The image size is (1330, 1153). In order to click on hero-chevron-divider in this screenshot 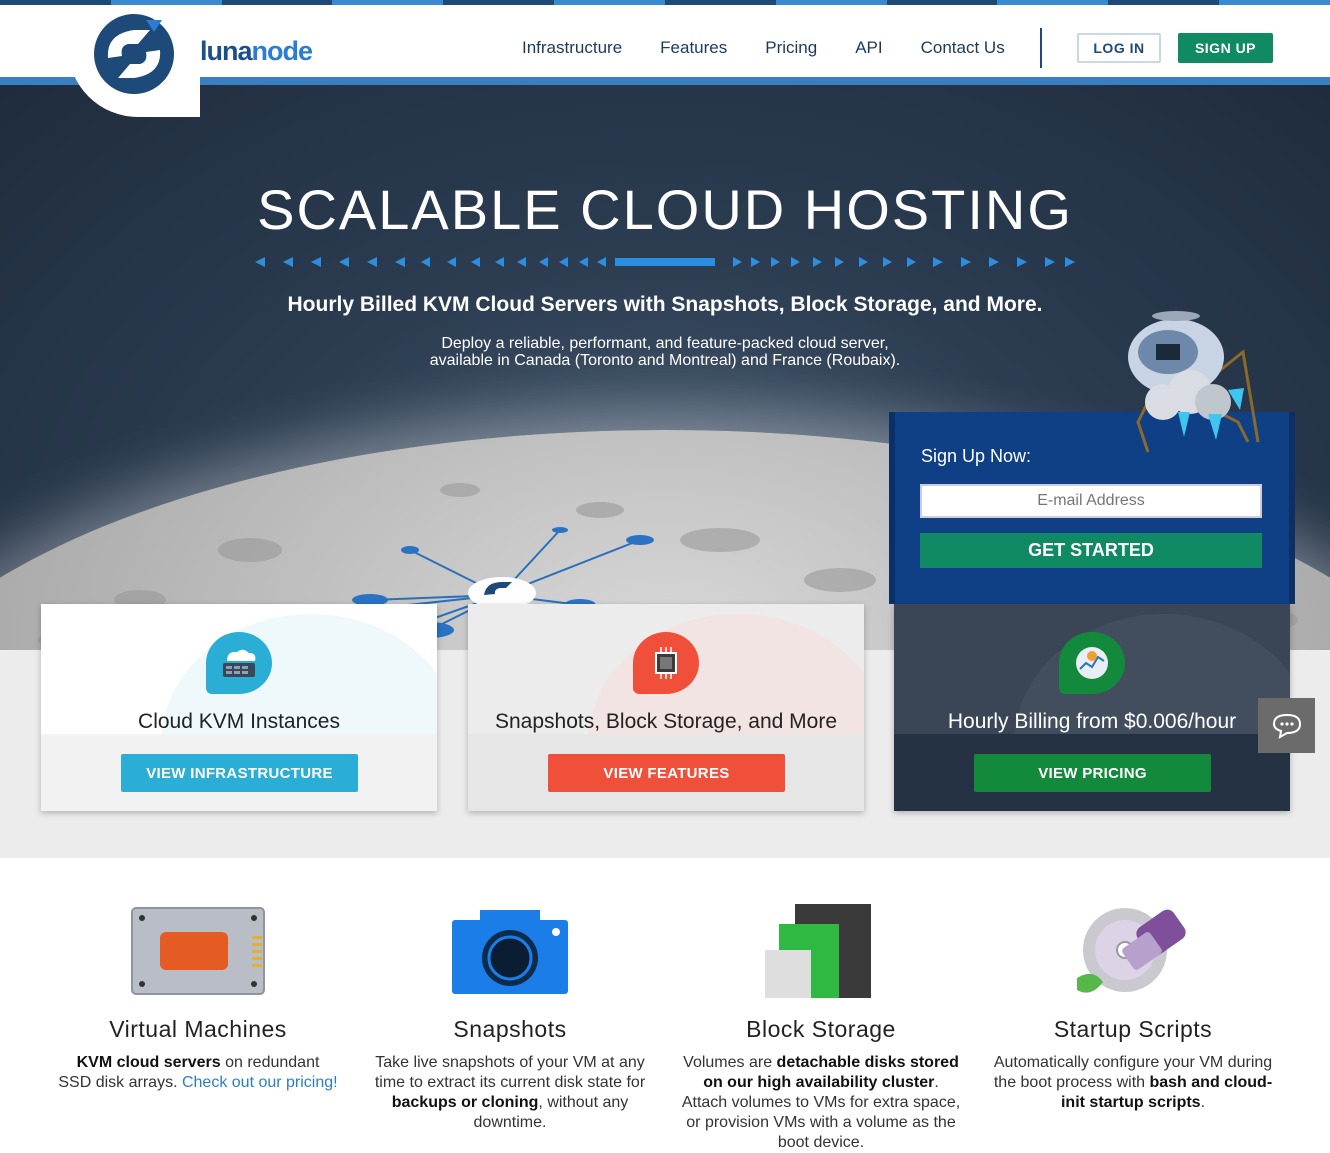, I will do `click(665, 262)`.